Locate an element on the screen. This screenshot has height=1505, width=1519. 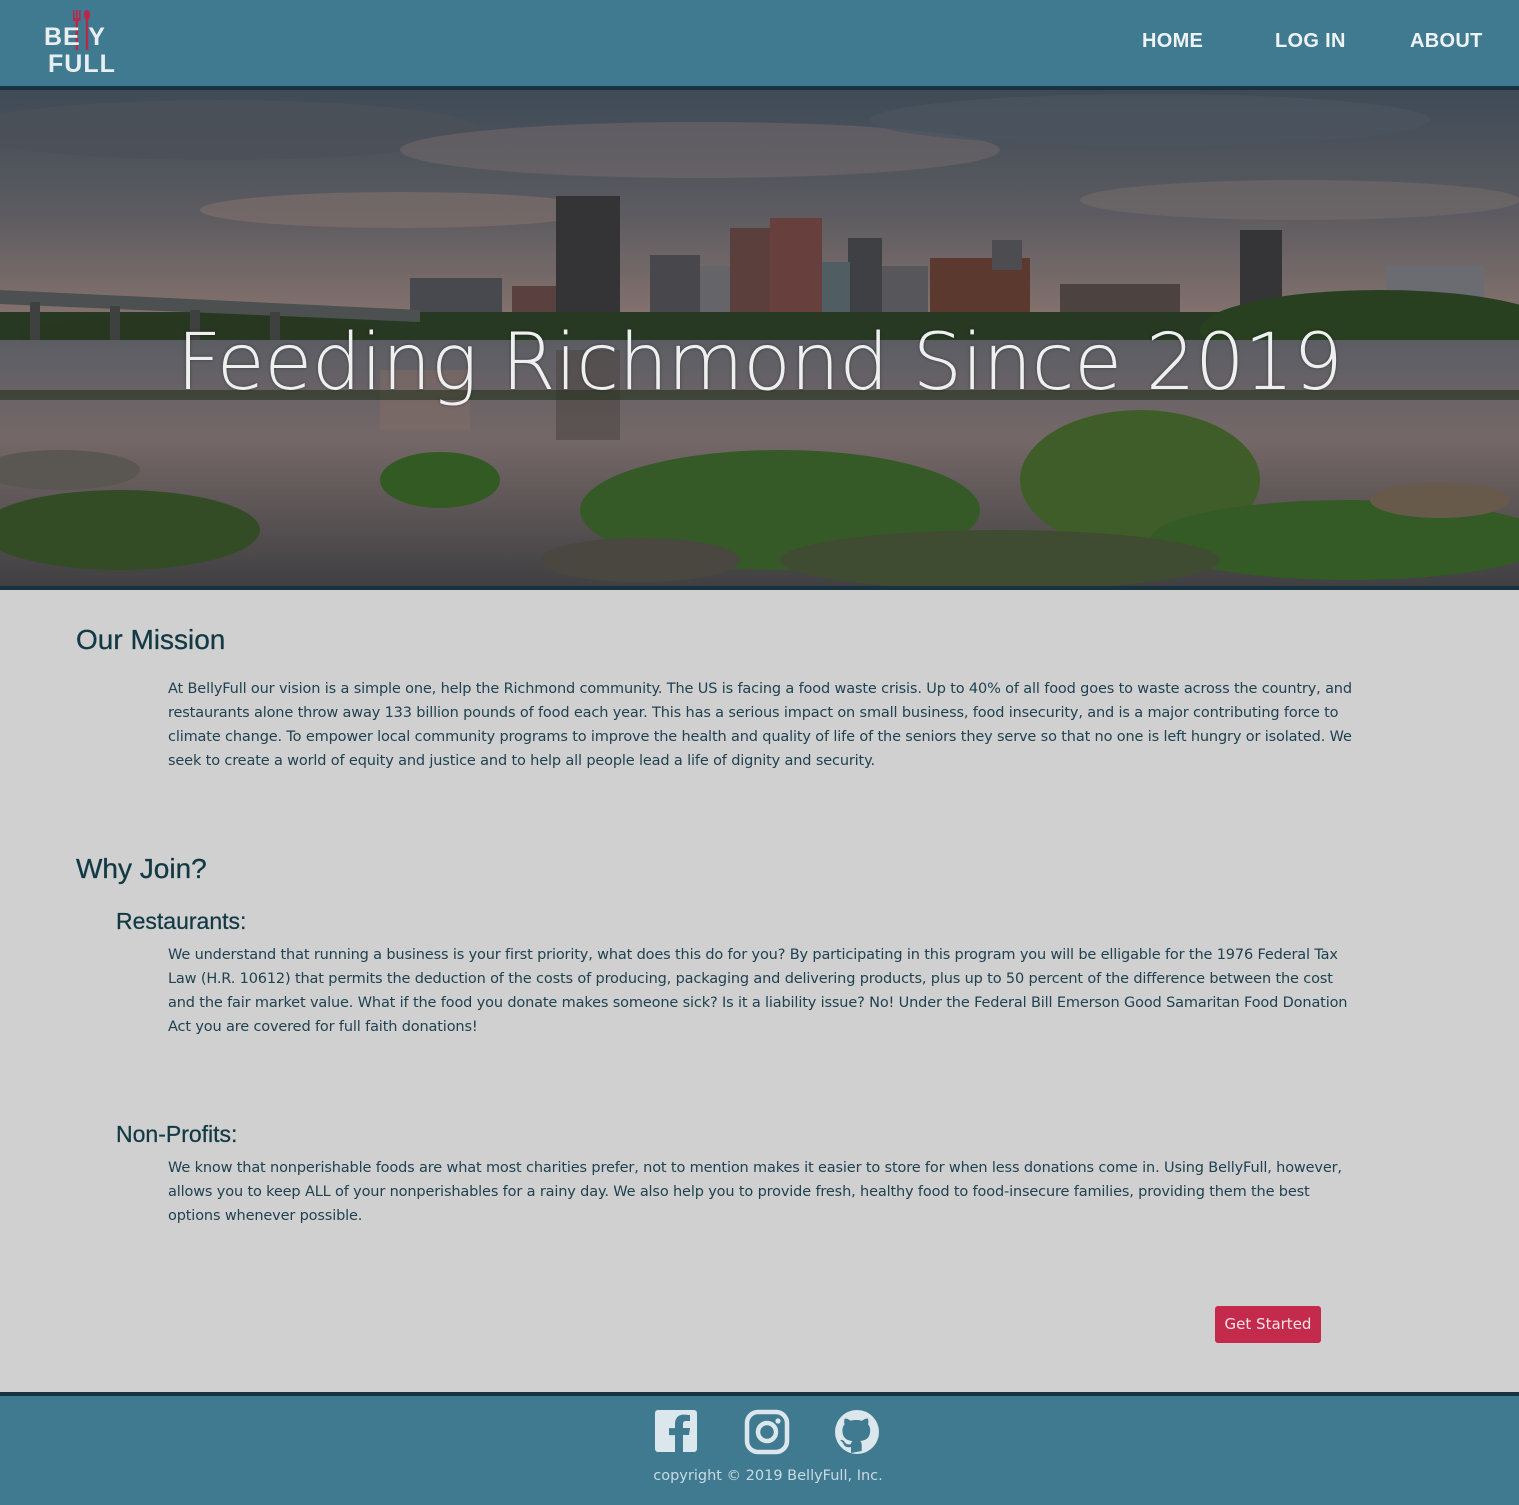
nonprofits-heading: Non-Profits: is located at coordinates (177, 1134).